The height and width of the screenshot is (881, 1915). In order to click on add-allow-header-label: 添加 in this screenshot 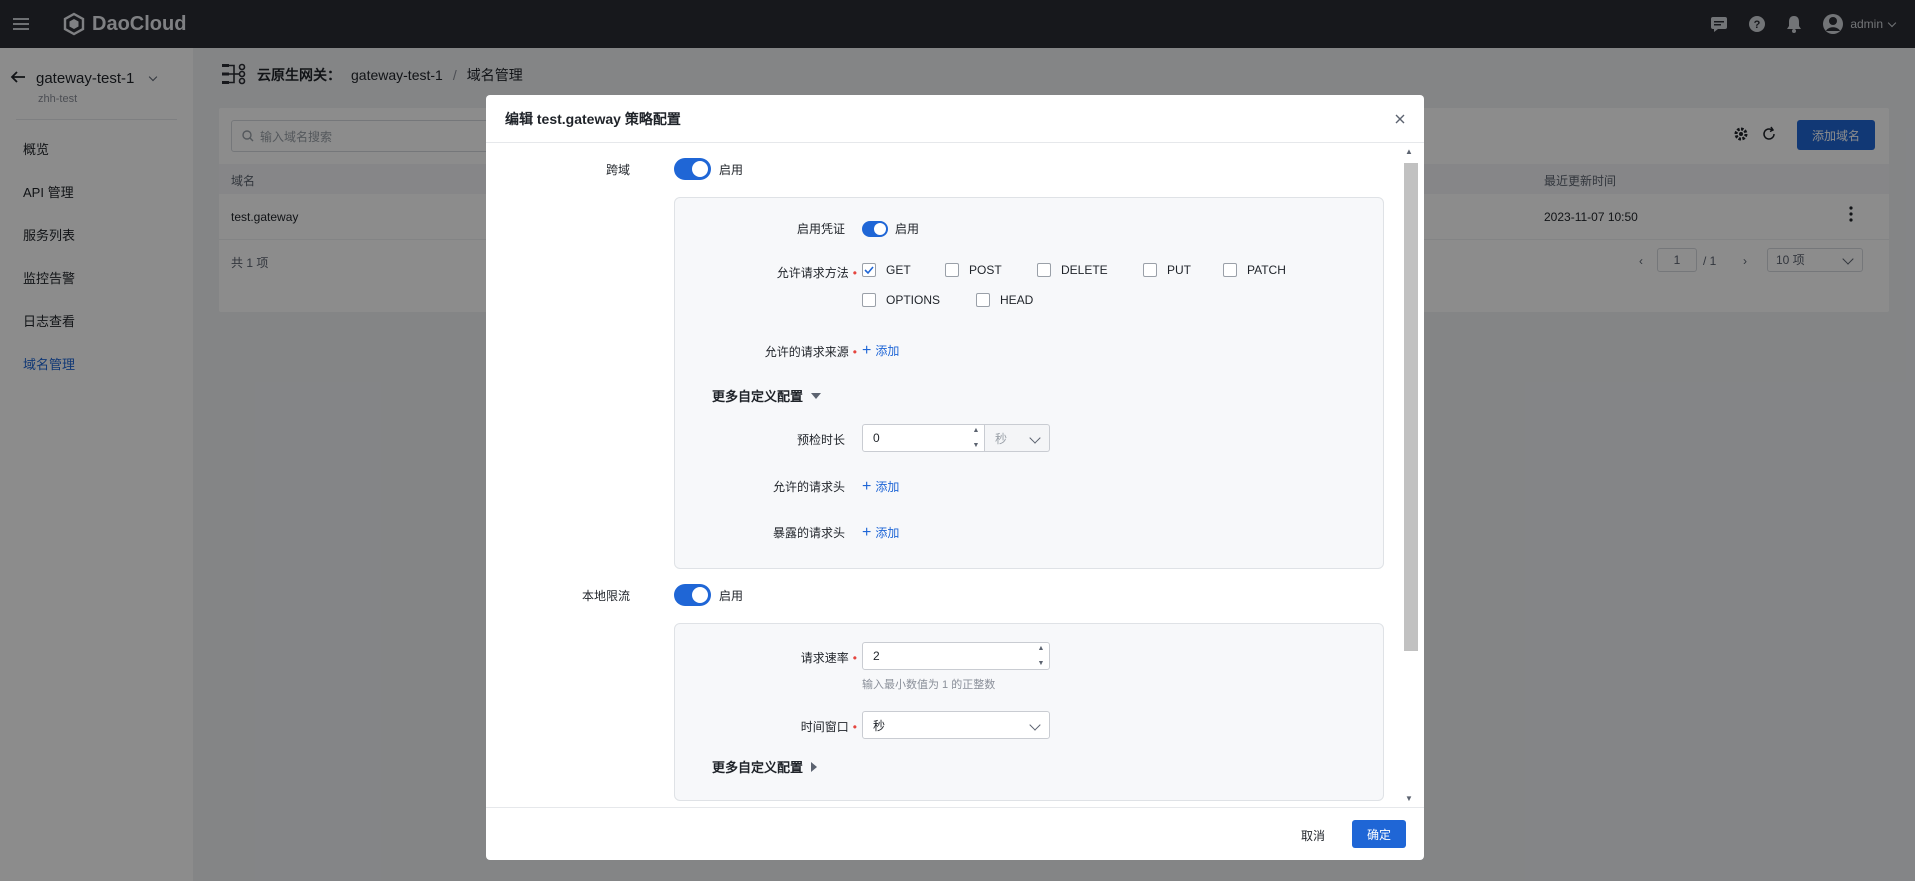, I will do `click(887, 487)`.